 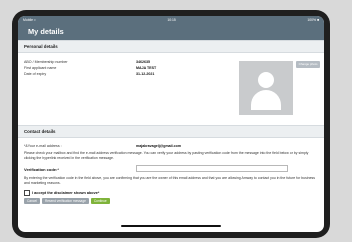 I want to click on verification-code-label: Verification code:*, so click(x=41, y=169).